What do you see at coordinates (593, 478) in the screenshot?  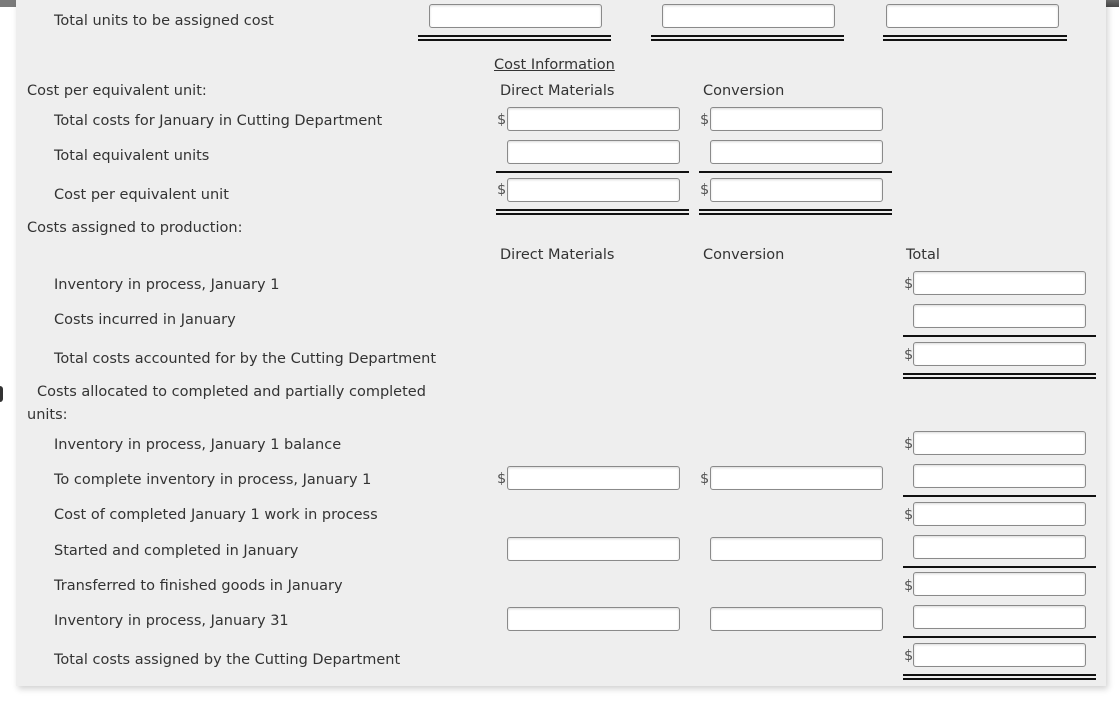 I see `to-complete-dm-input` at bounding box center [593, 478].